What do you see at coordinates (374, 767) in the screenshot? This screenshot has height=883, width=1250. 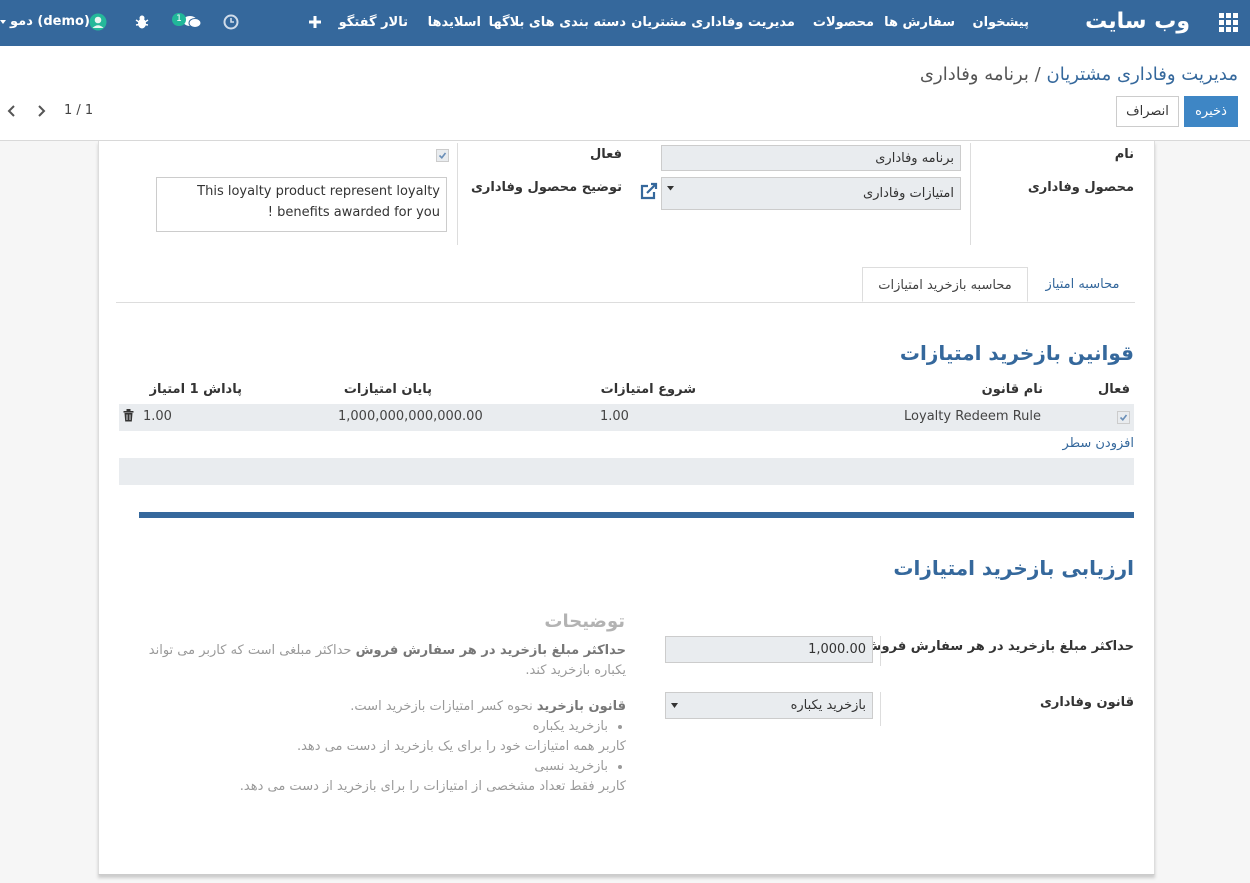 I see `help-option-partial: بازخرید نسبی` at bounding box center [374, 767].